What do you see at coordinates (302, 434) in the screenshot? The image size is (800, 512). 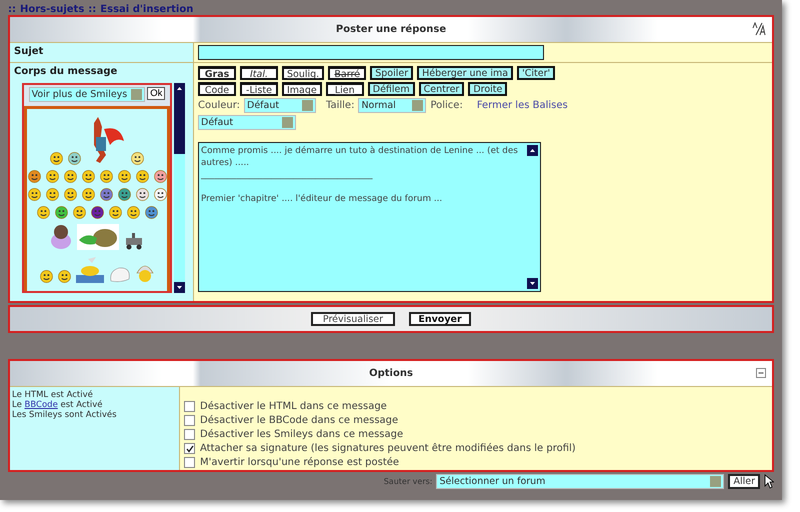 I see `checkbox-label: Désactiver les Smileys dans ce message` at bounding box center [302, 434].